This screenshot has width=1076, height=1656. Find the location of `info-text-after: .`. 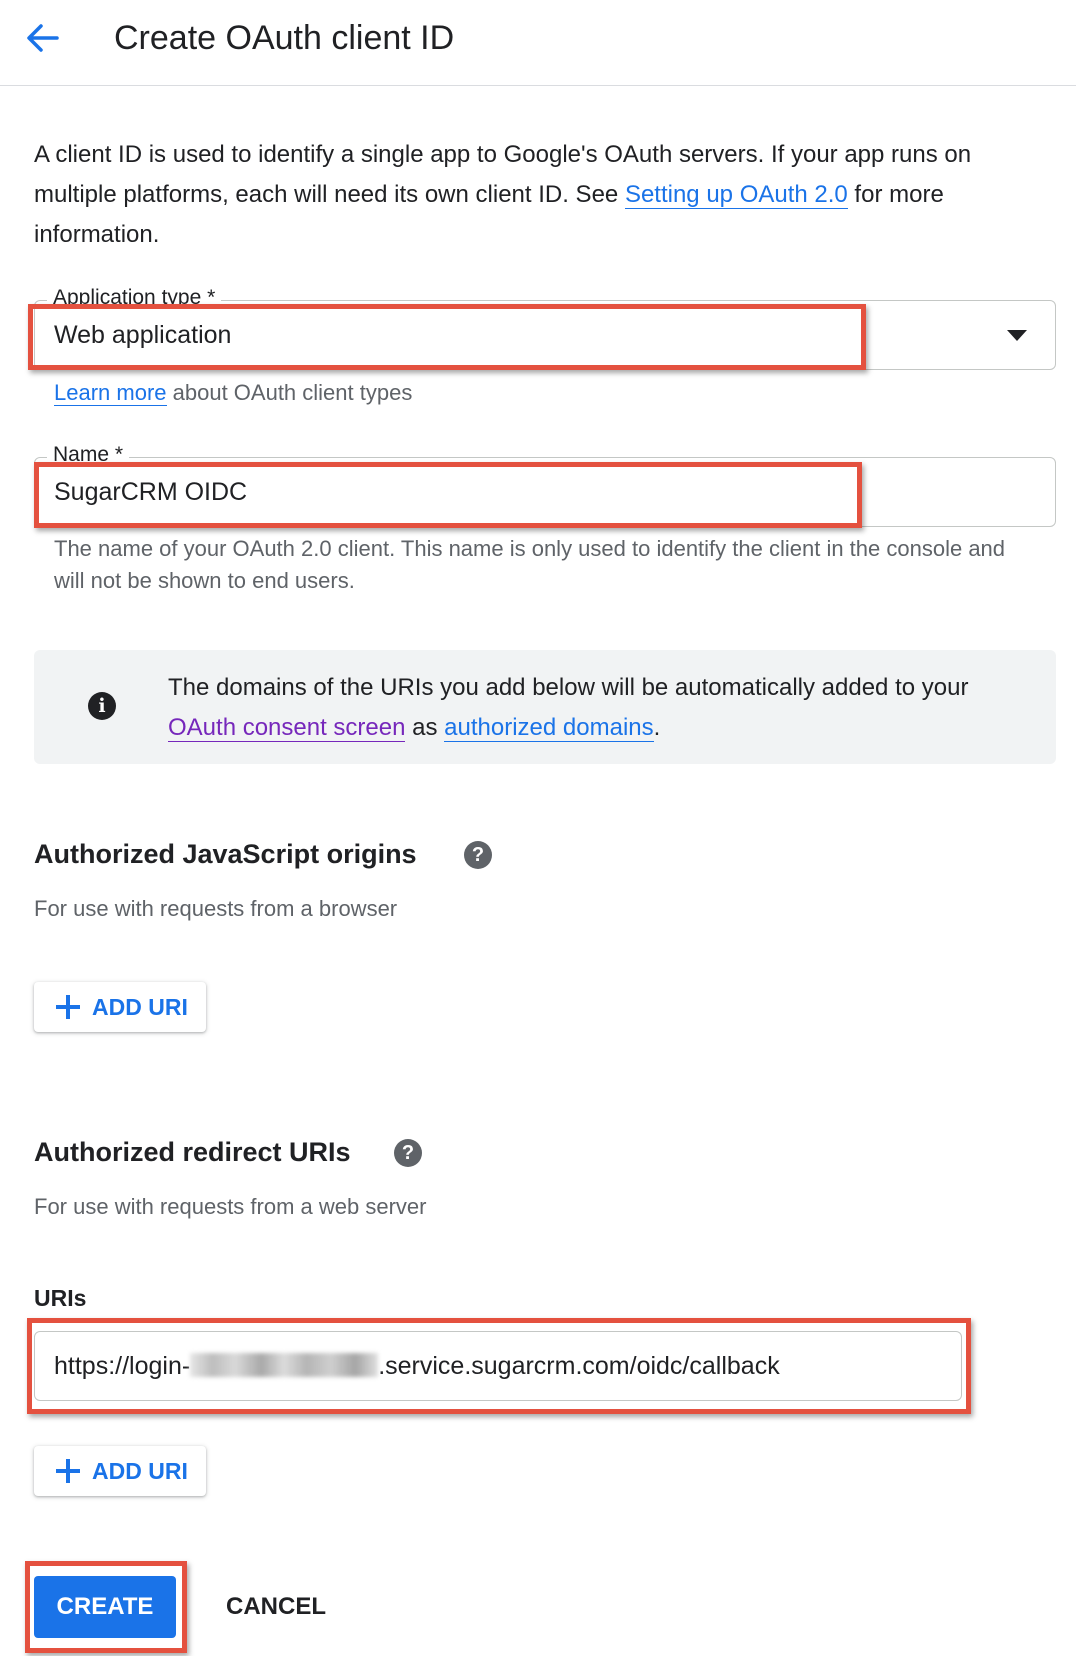

info-text-after: . is located at coordinates (657, 727).